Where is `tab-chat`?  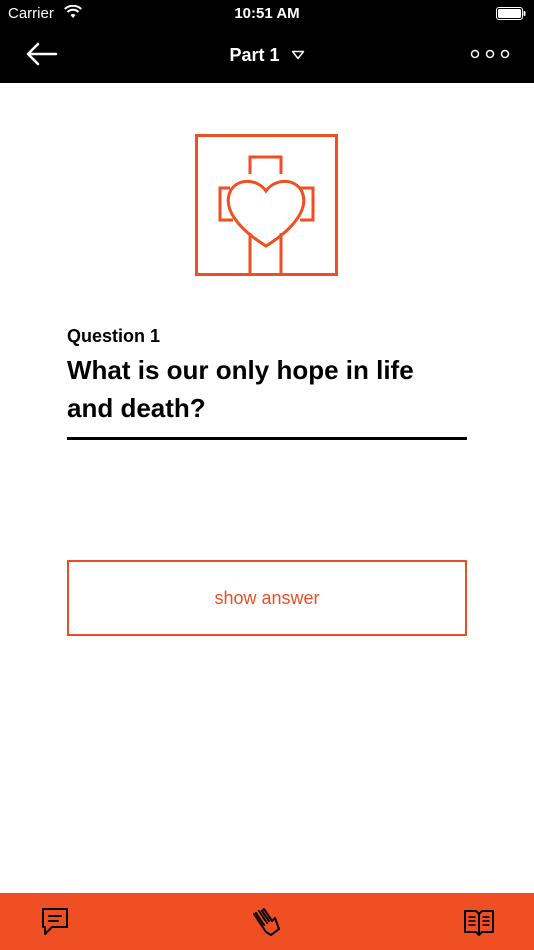
tab-chat is located at coordinates (55, 922).